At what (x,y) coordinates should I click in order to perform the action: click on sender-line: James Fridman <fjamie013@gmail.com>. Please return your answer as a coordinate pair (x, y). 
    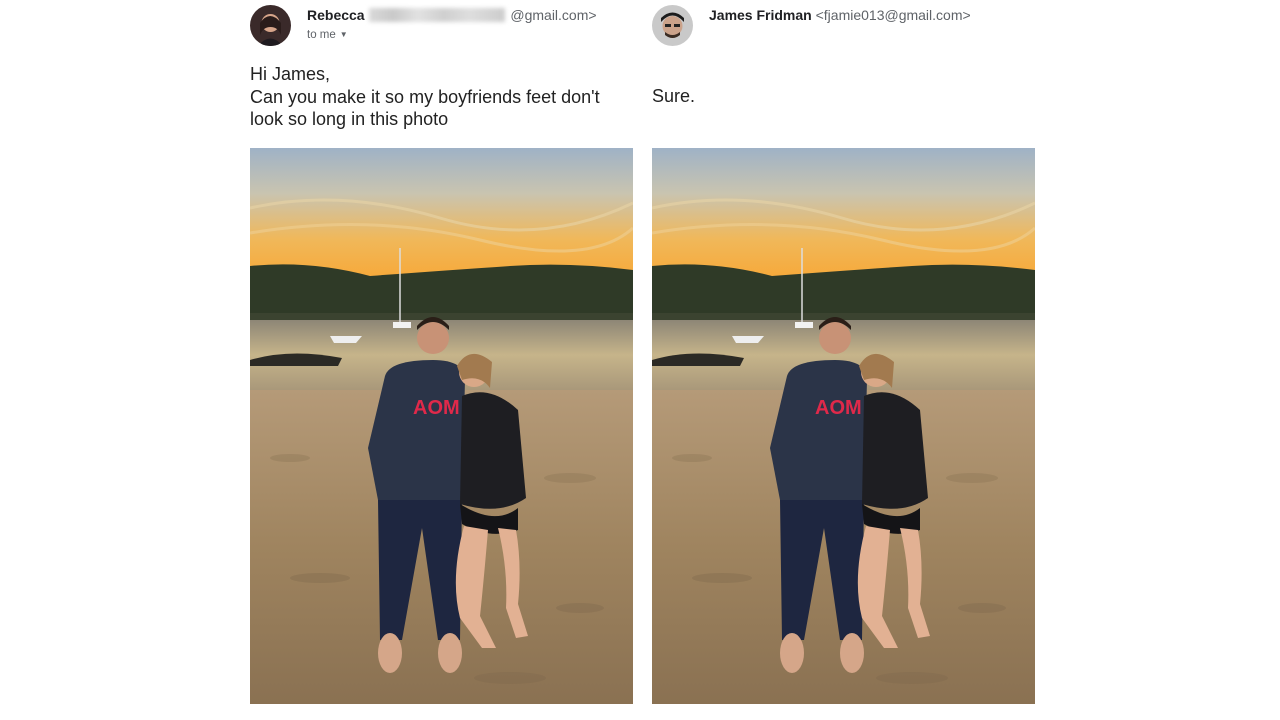
    Looking at the image, I should click on (840, 15).